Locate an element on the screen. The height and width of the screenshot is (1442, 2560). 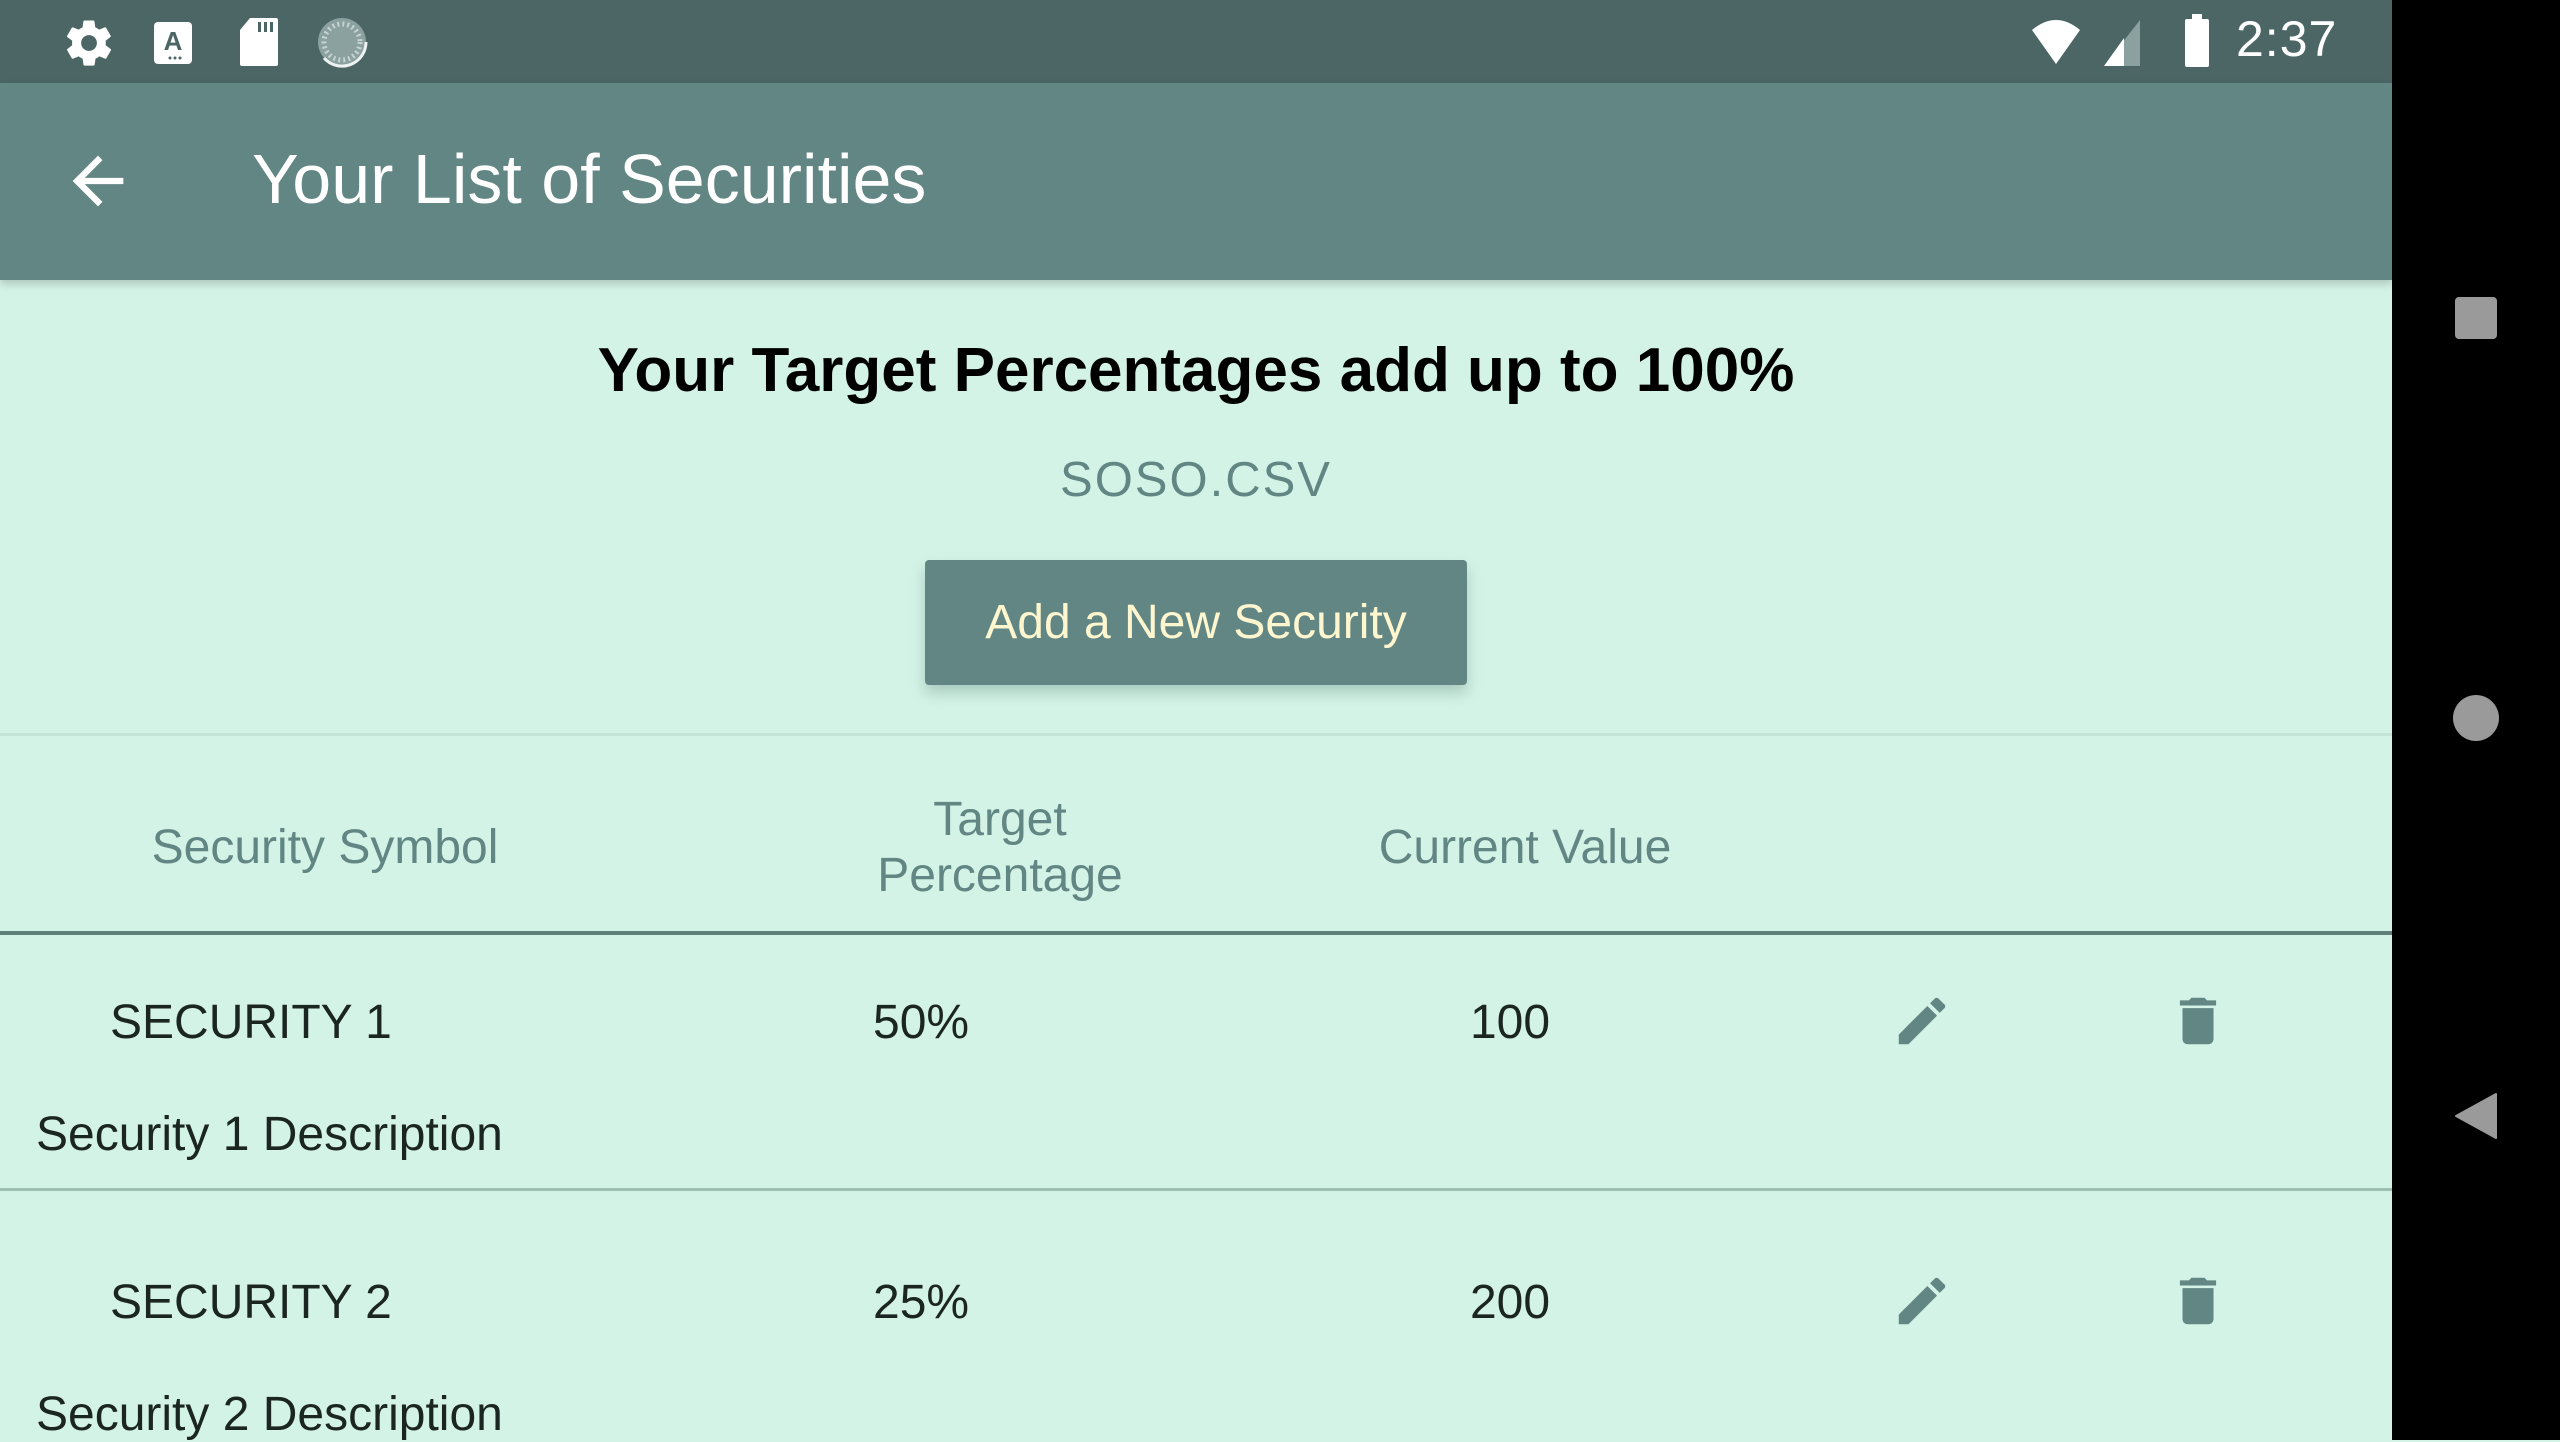
column-header-current-value: Current Value is located at coordinates (1525, 847).